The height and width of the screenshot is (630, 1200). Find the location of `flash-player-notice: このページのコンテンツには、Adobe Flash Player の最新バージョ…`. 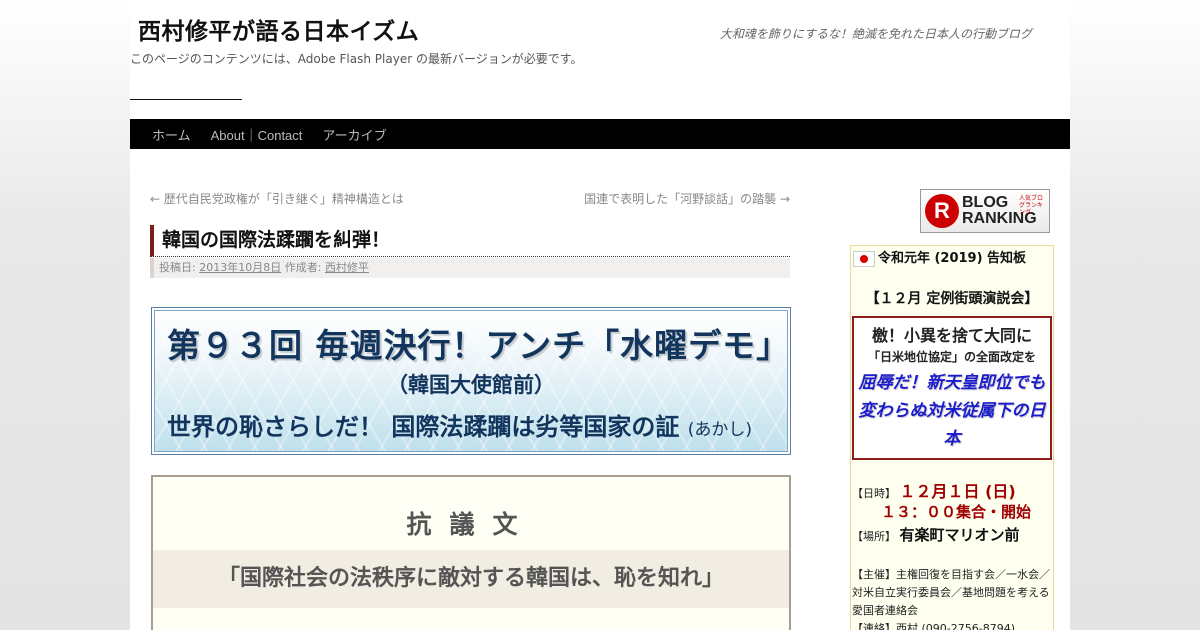

flash-player-notice: このページのコンテンツには、Adobe Flash Player の最新バージョ… is located at coordinates (356, 59).